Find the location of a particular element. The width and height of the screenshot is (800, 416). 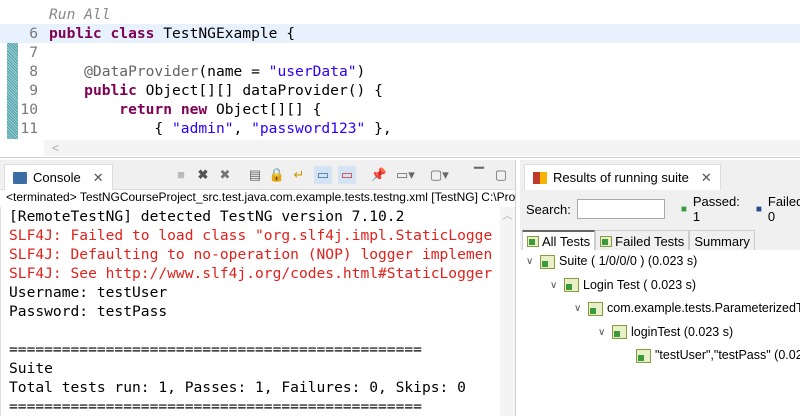

code-text: { "admin", "password123" }, is located at coordinates (220, 128).